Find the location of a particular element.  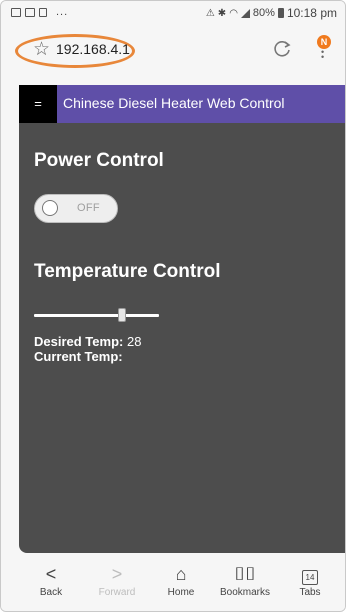

toggle-label: OFF is located at coordinates (88, 208).